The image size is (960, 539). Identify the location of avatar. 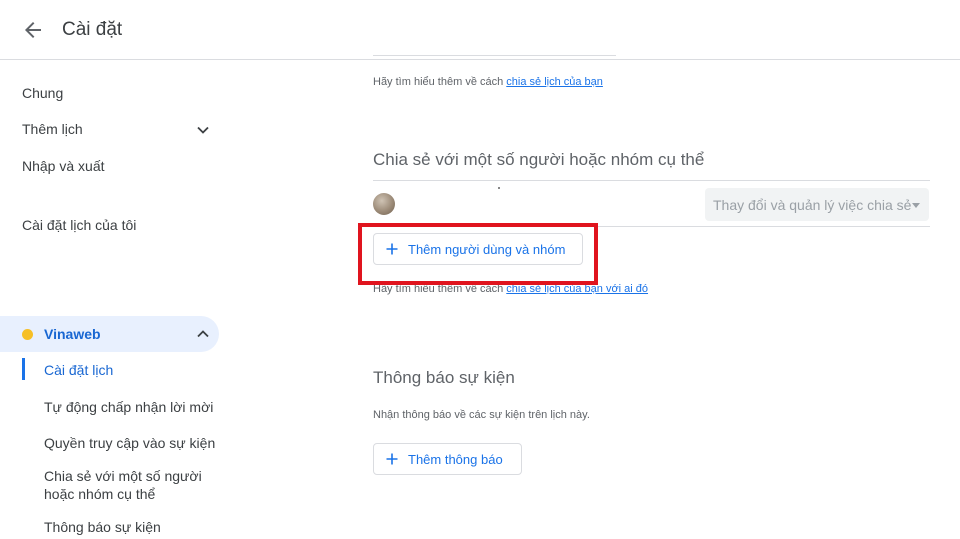
(384, 204).